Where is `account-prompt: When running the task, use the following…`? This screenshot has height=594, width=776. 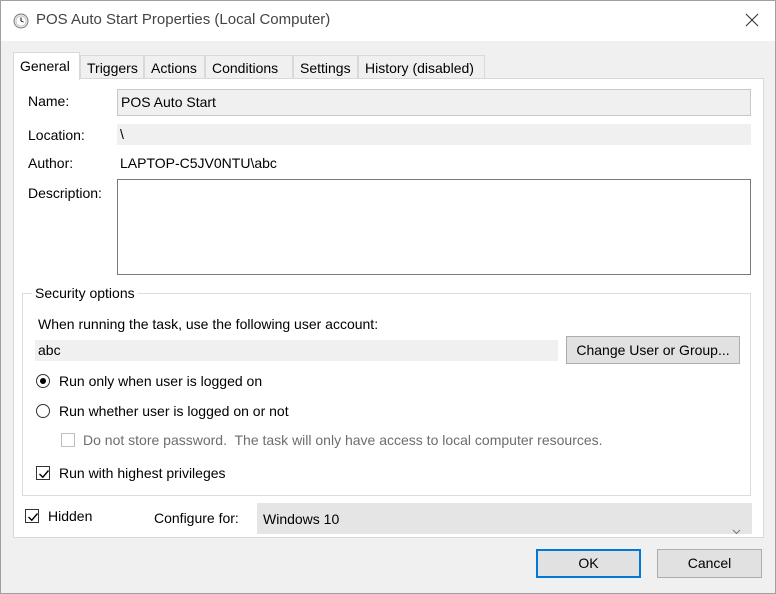
account-prompt: When running the task, use the following… is located at coordinates (208, 324).